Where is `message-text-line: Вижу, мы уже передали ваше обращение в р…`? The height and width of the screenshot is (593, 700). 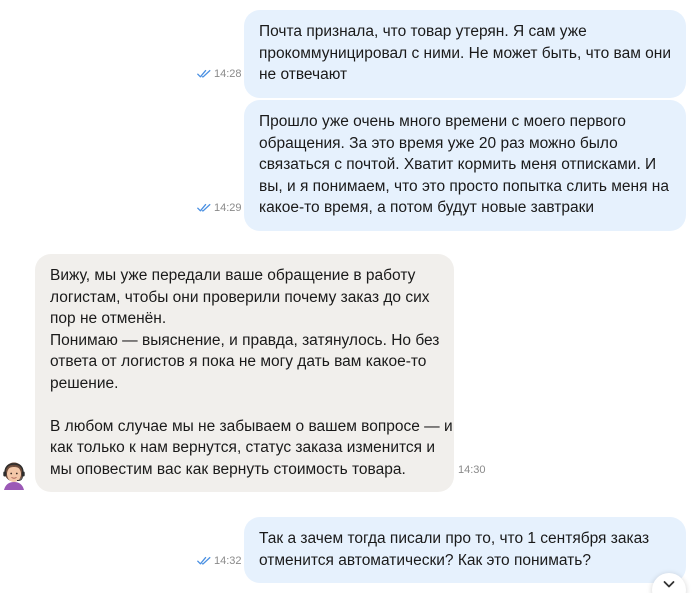
message-text-line: Вижу, мы уже передали ваше обращение в р… is located at coordinates (233, 275).